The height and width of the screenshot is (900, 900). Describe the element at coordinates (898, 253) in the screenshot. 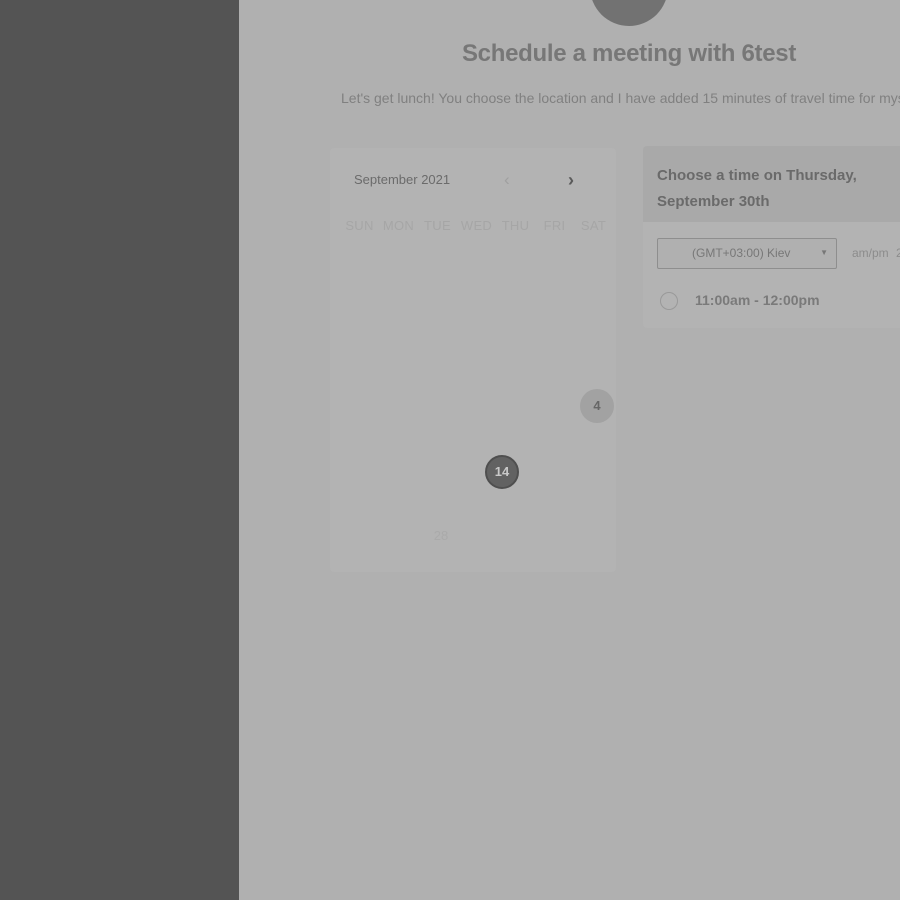

I see `ampm-extra: 2` at that location.